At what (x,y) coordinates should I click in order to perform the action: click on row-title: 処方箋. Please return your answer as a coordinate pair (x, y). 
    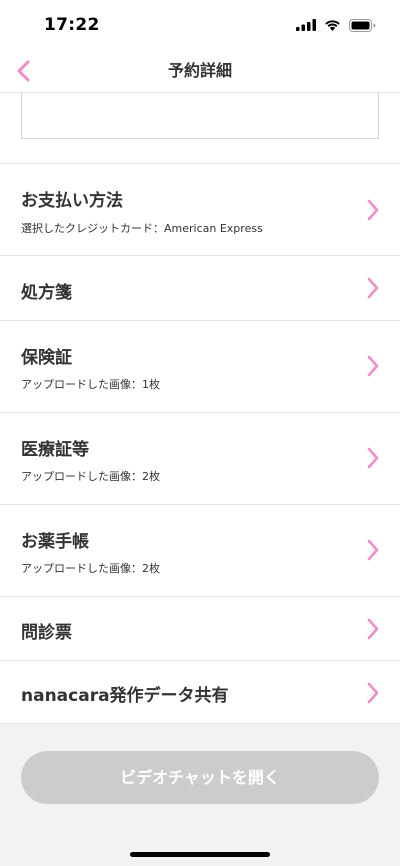
    Looking at the image, I should click on (46, 293).